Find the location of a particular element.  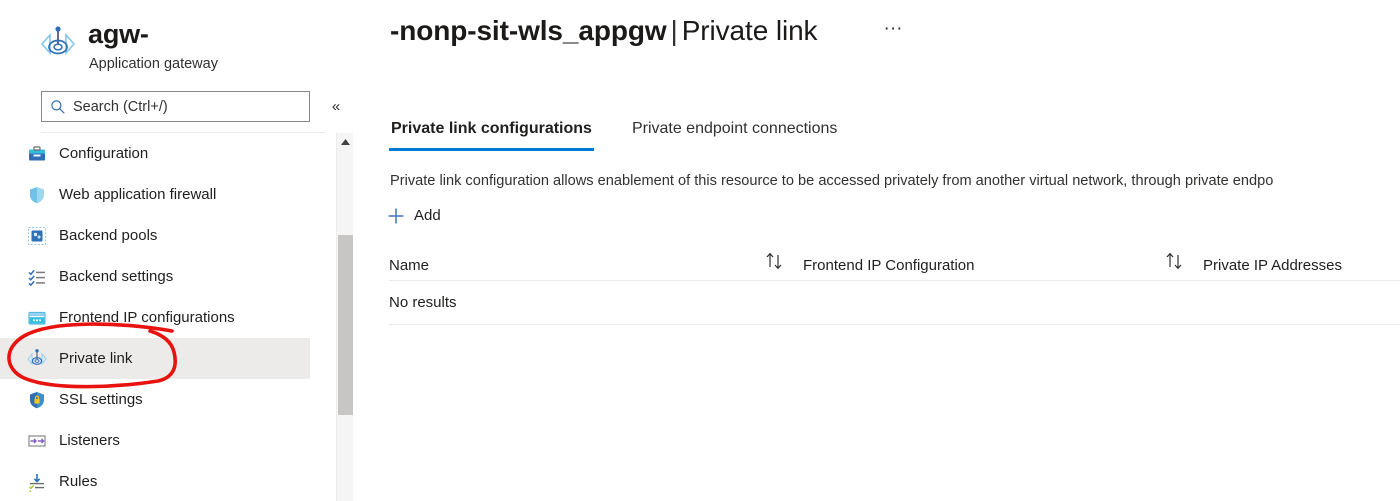

backend-pools-icon is located at coordinates (37, 236).